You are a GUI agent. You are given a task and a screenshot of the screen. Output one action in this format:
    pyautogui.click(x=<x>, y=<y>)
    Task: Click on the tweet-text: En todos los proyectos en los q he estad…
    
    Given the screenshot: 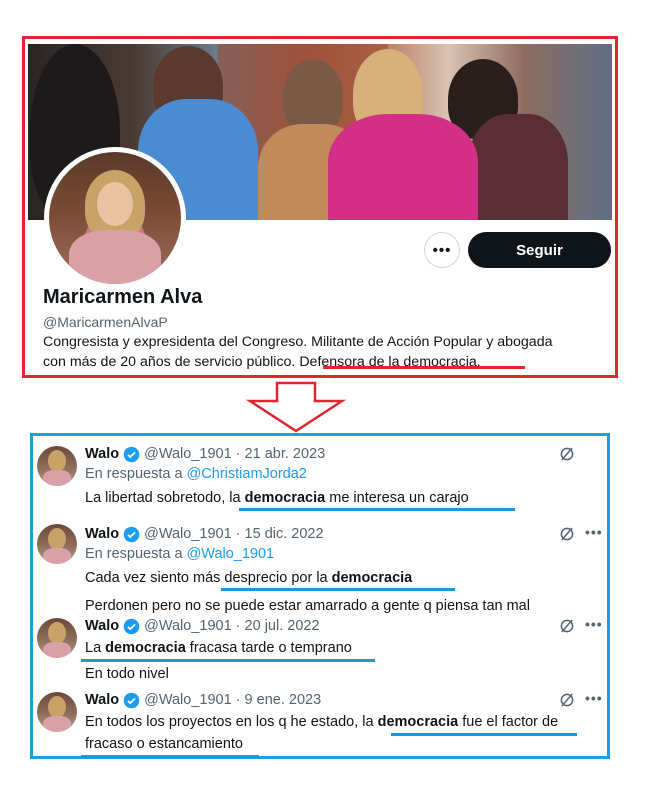 What is the action you would take?
    pyautogui.click(x=322, y=722)
    